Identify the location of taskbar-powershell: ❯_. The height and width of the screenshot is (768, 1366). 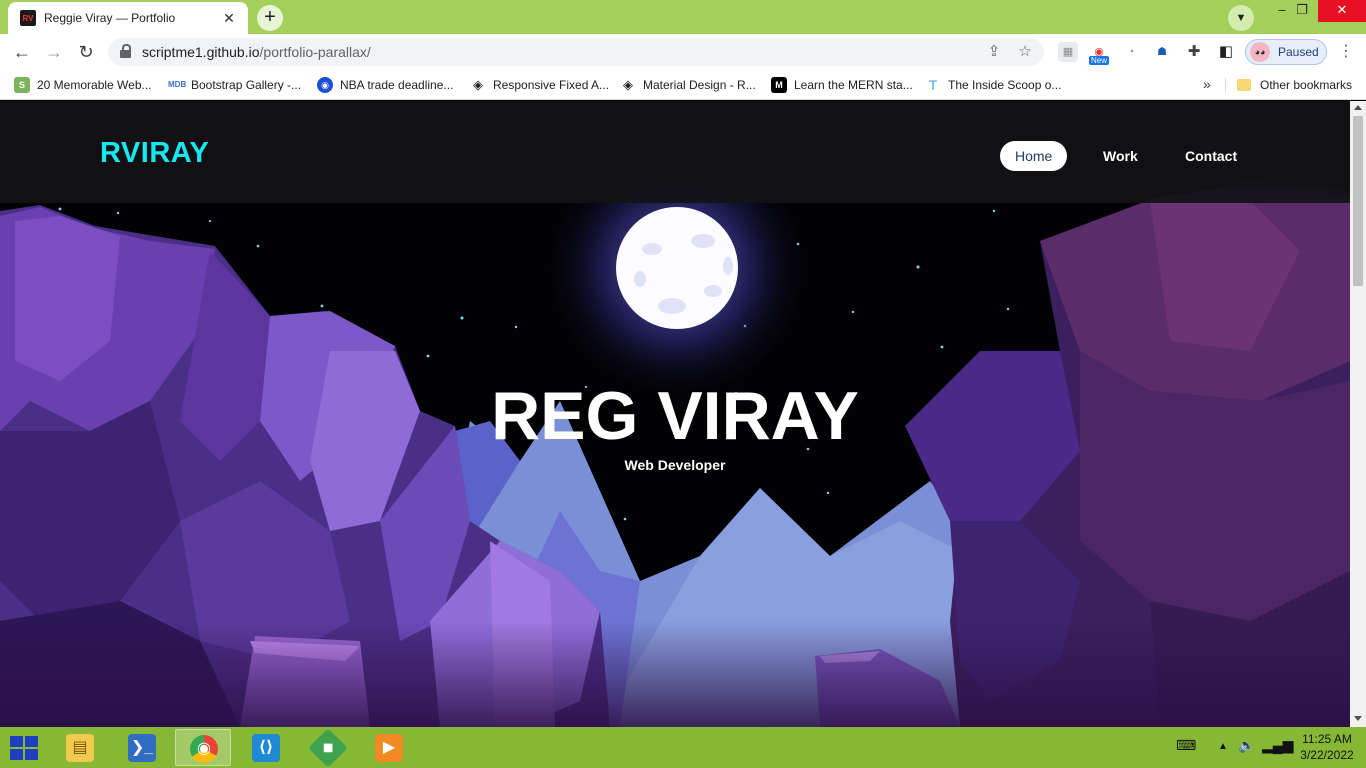
(142, 747).